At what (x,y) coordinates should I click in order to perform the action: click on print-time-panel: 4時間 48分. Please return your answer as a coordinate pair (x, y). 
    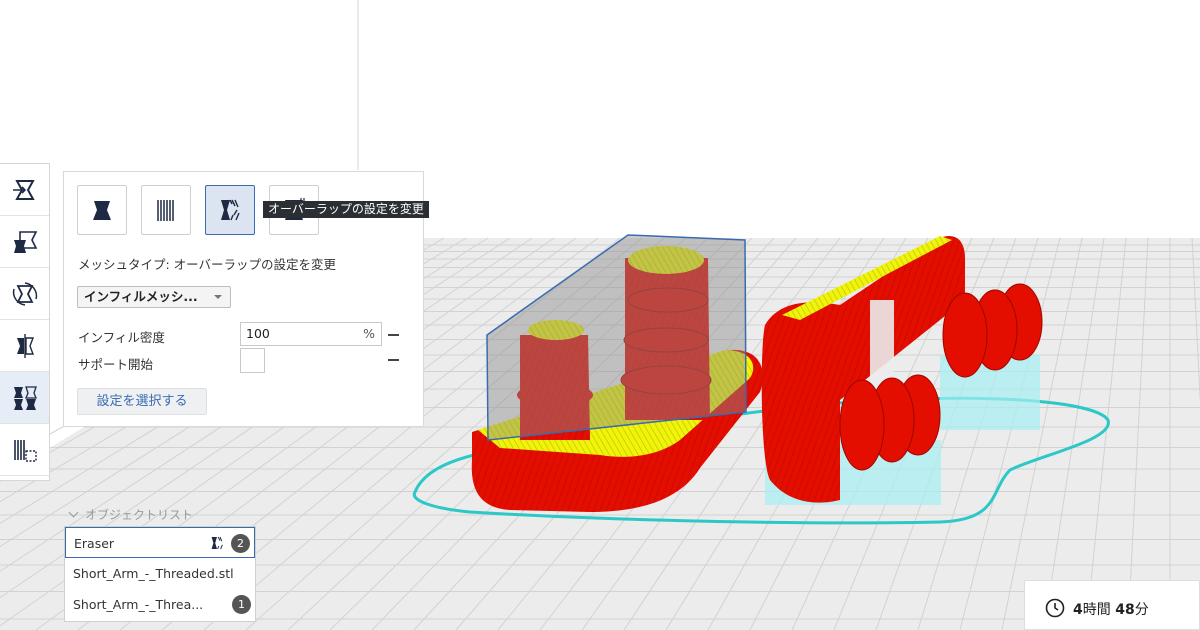
    Looking at the image, I should click on (1112, 605).